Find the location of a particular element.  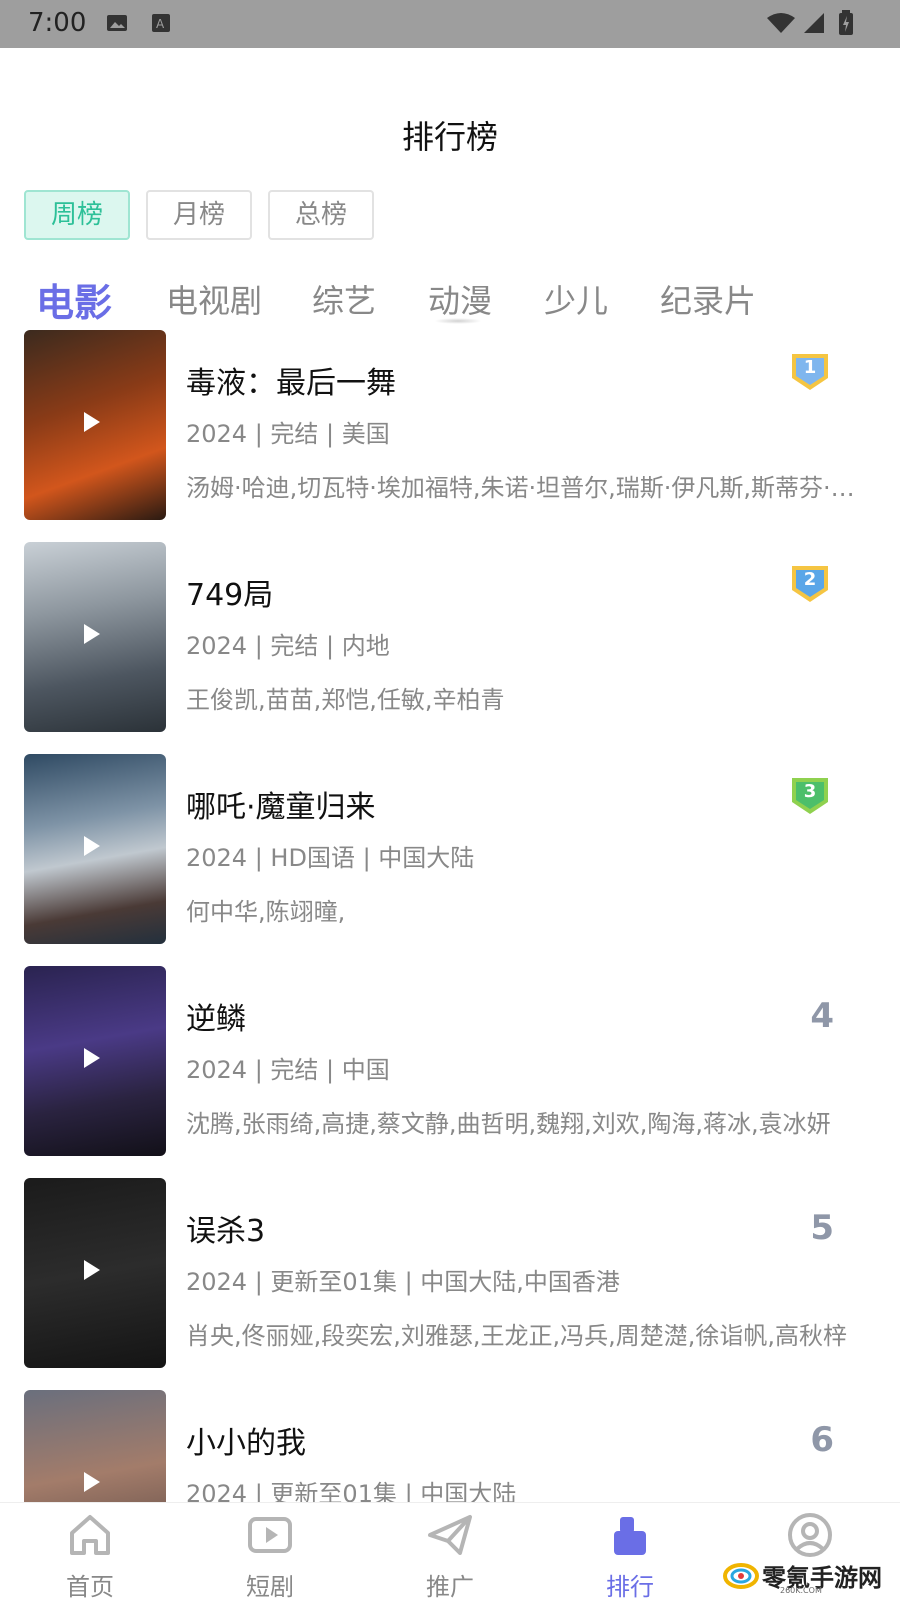

rank-badge-icon: 1 is located at coordinates (810, 371).